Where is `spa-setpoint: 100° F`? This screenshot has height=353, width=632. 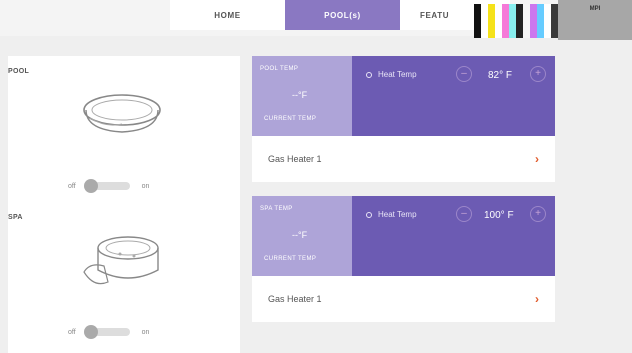
spa-setpoint: 100° F is located at coordinates (499, 215).